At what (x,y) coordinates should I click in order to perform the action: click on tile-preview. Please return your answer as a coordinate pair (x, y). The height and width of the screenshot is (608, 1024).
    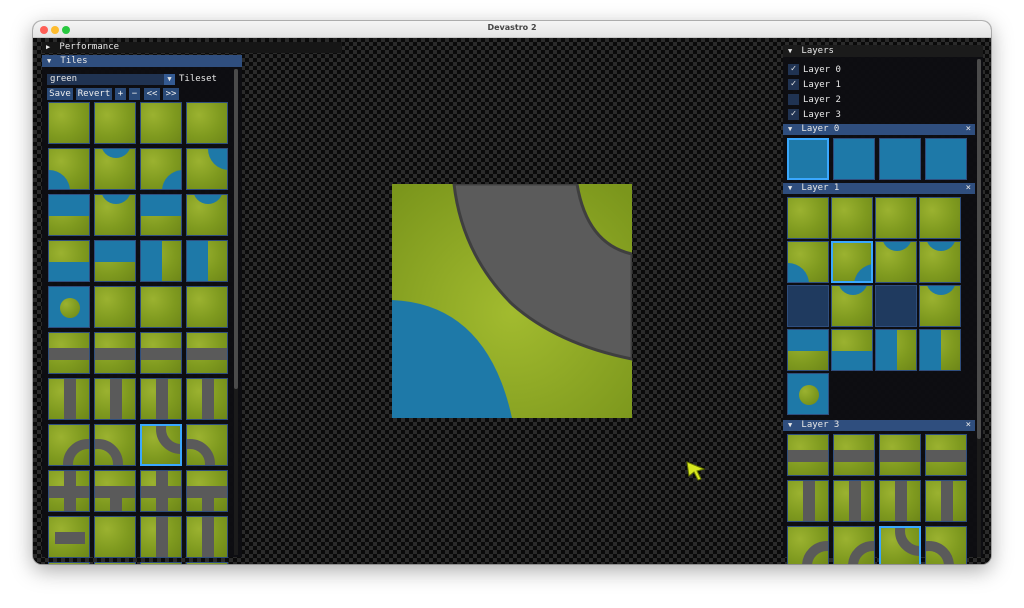
    Looking at the image, I should click on (512, 301).